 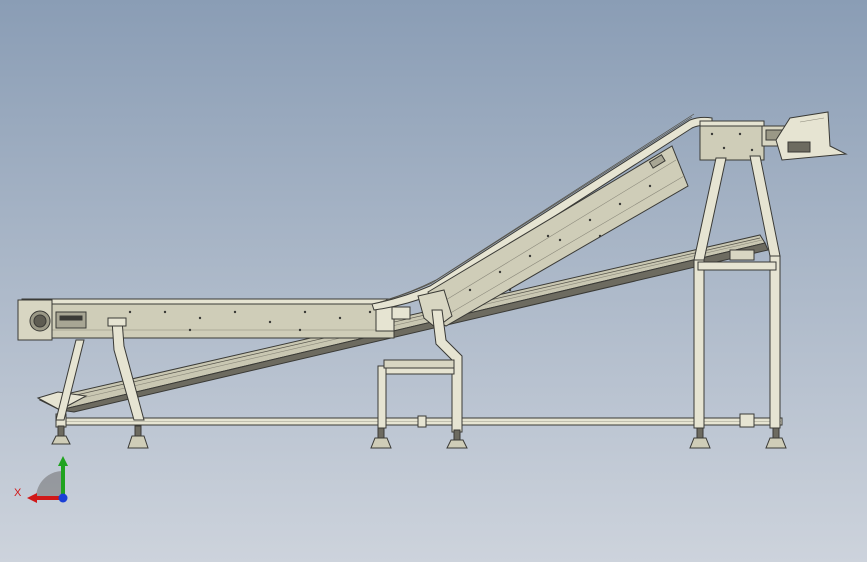 What do you see at coordinates (773, 136) in the screenshot?
I see `discharge-head` at bounding box center [773, 136].